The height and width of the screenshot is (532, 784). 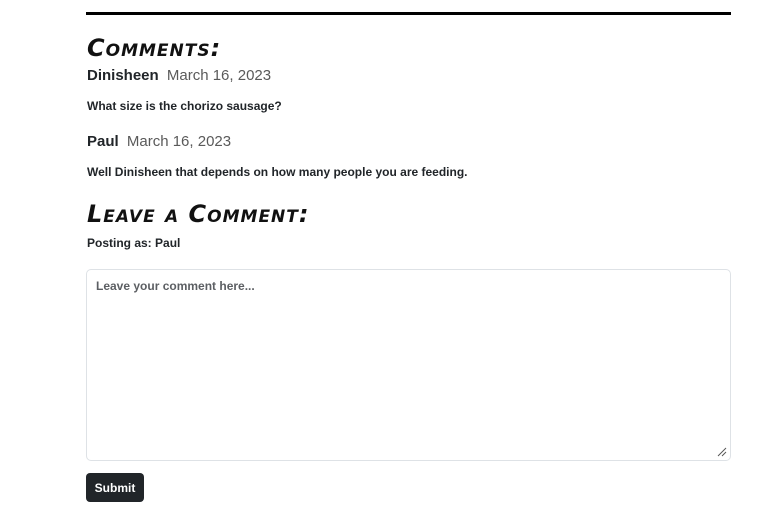 What do you see at coordinates (184, 106) in the screenshot?
I see `comment-body: What size is the chorizo sausage?` at bounding box center [184, 106].